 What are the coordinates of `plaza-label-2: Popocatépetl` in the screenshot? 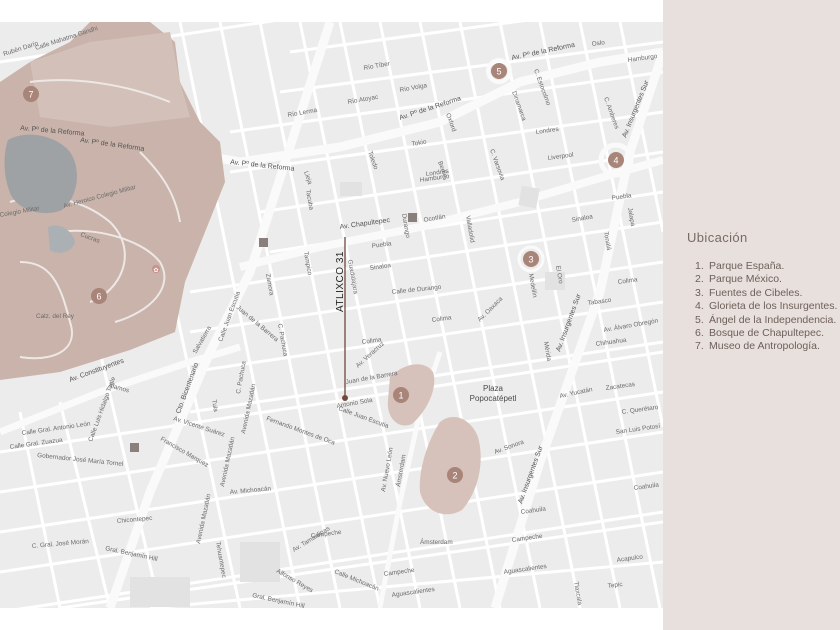 It's located at (493, 398).